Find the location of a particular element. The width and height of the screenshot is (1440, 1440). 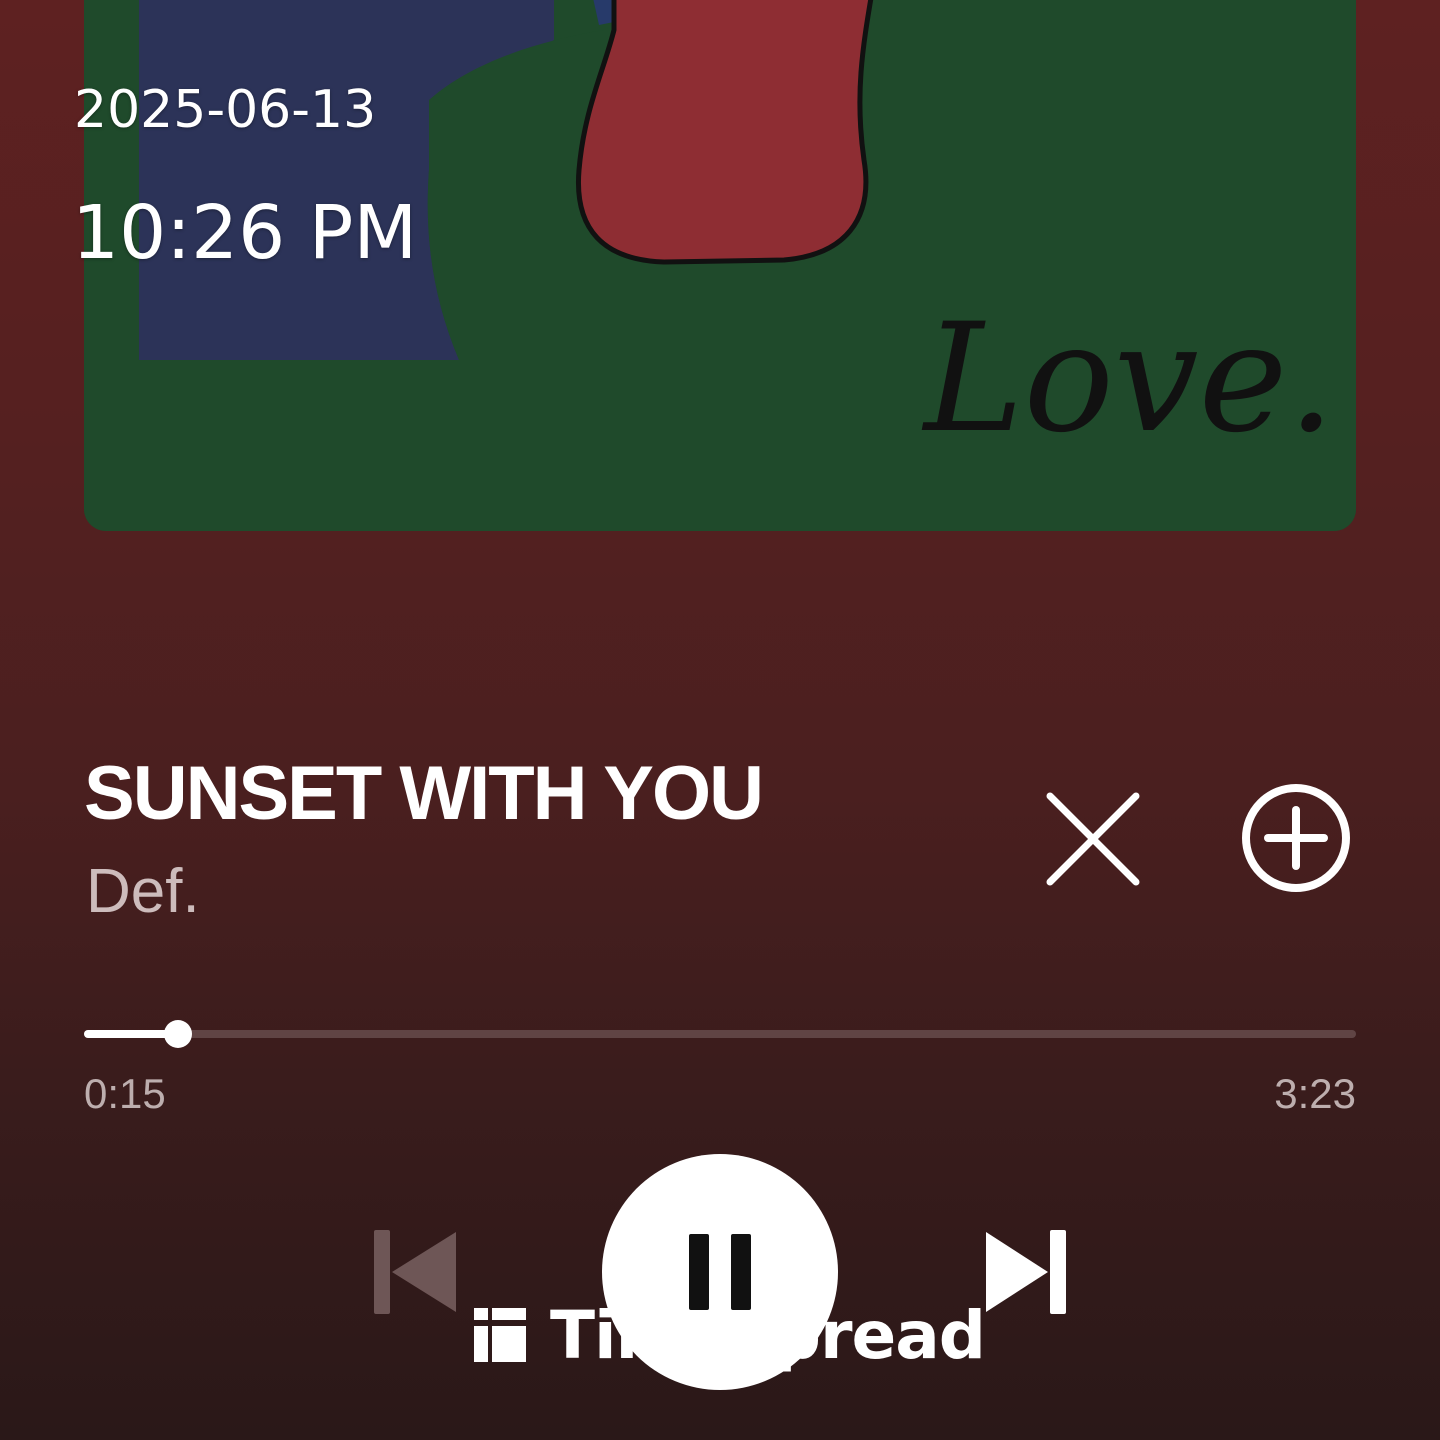

skip-previous-icon is located at coordinates (415, 1272).